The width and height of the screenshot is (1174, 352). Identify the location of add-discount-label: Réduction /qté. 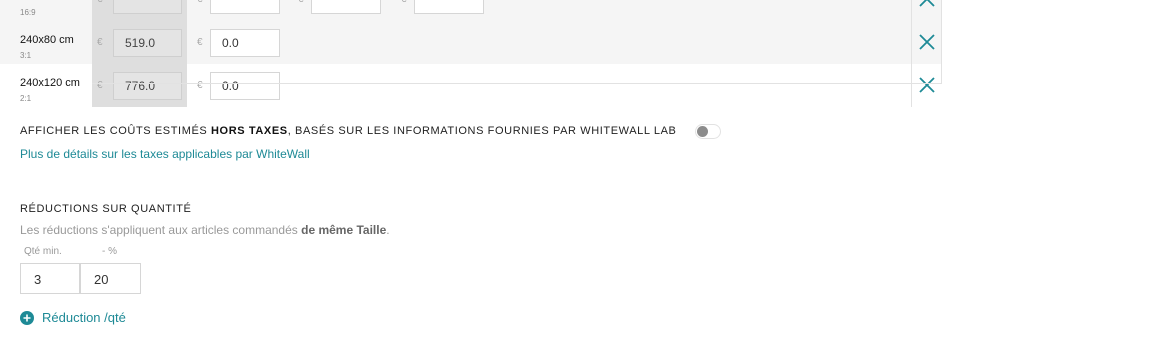
(84, 317).